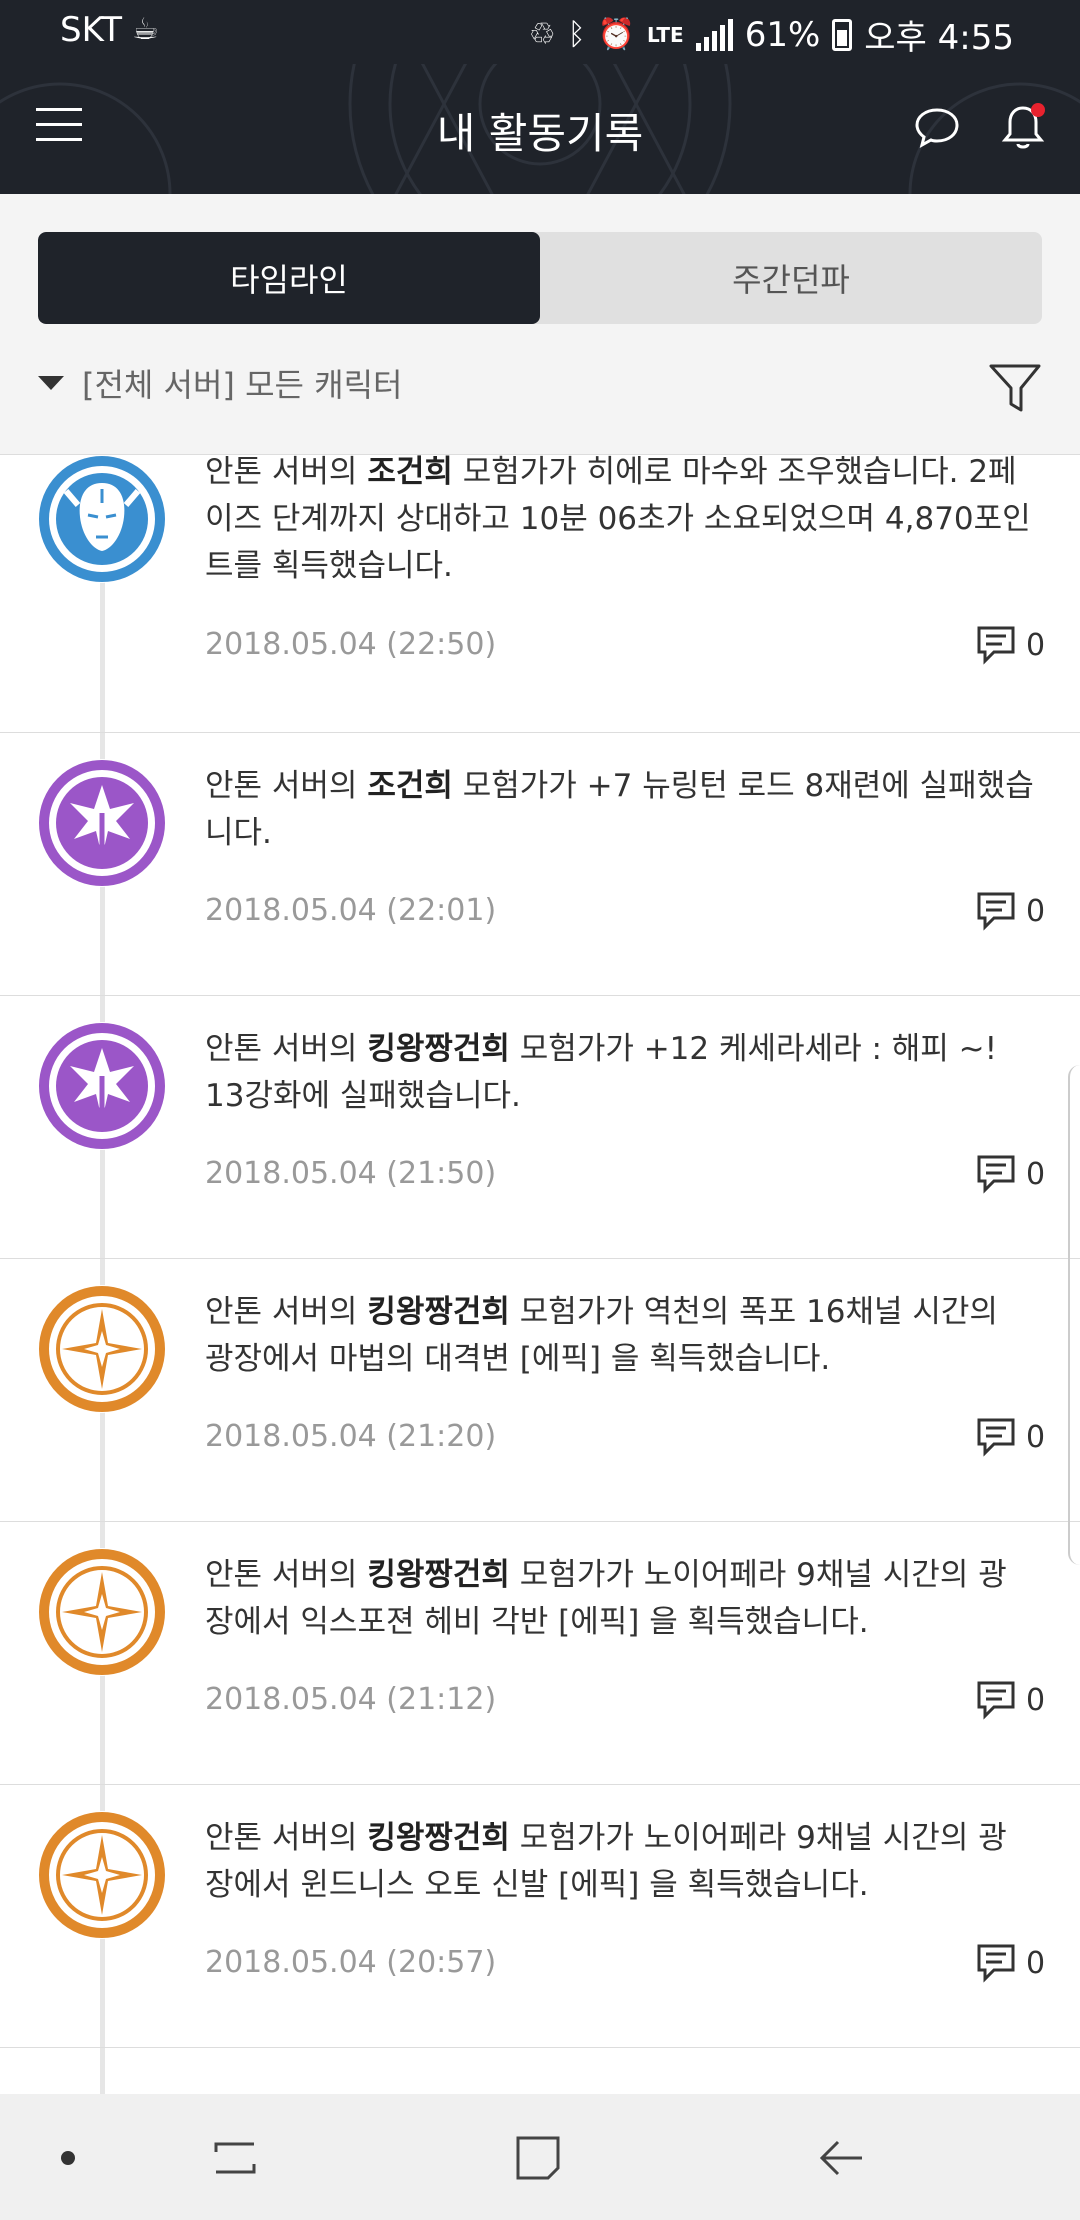  What do you see at coordinates (937, 127) in the screenshot?
I see `chat-icon` at bounding box center [937, 127].